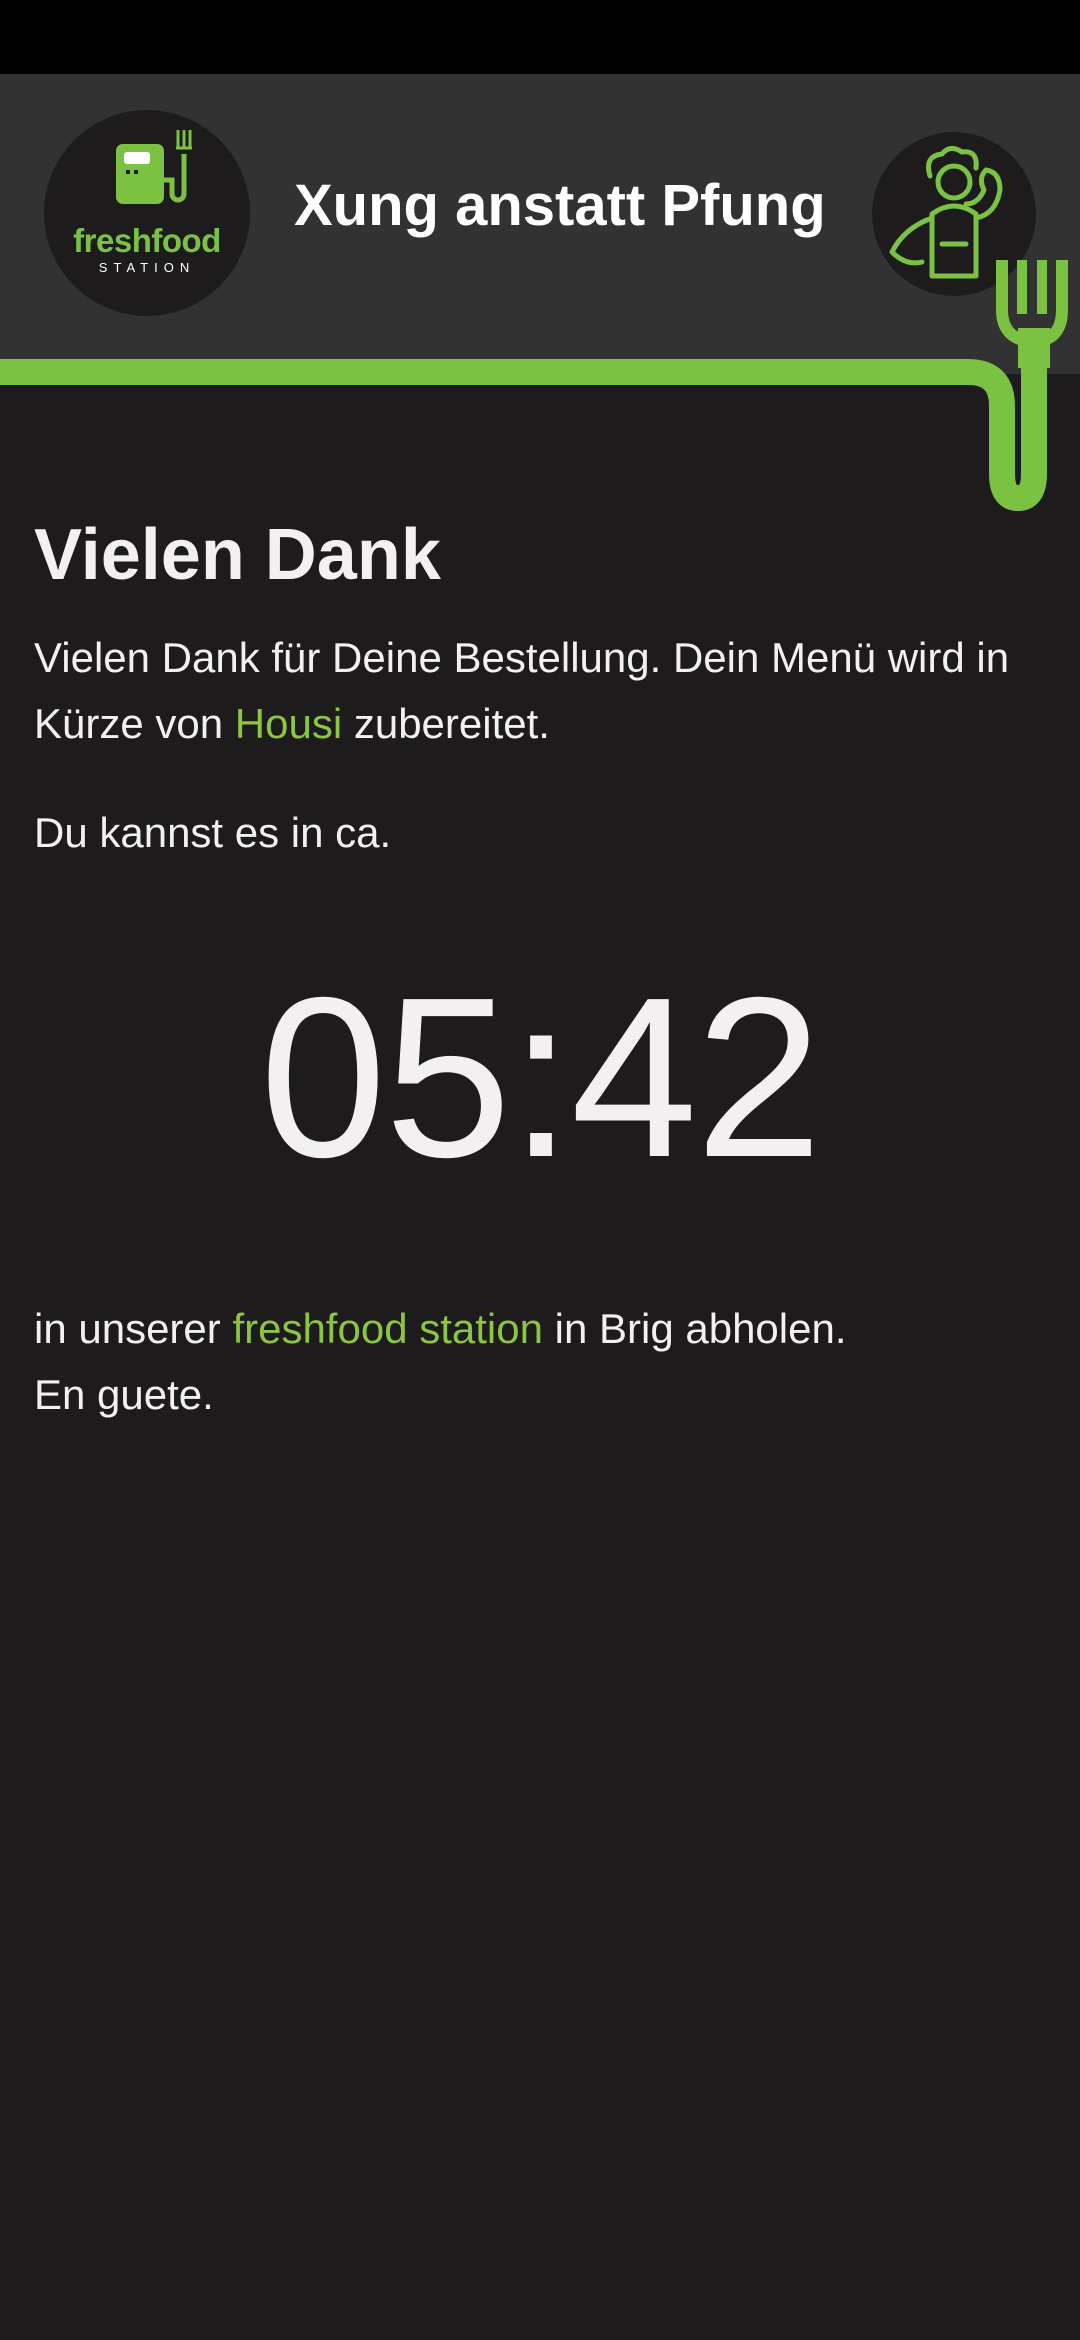 The height and width of the screenshot is (2340, 1080). I want to click on pickup-text: in unserer, so click(133, 1328).